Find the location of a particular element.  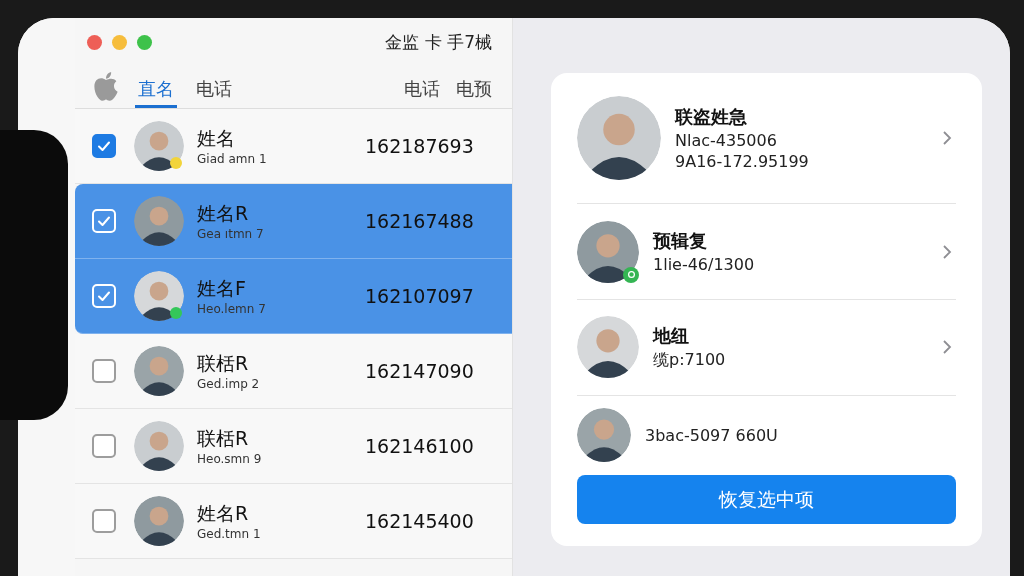

contact-item: 预辑复 1lie-46/1300 is located at coordinates (766, 252).